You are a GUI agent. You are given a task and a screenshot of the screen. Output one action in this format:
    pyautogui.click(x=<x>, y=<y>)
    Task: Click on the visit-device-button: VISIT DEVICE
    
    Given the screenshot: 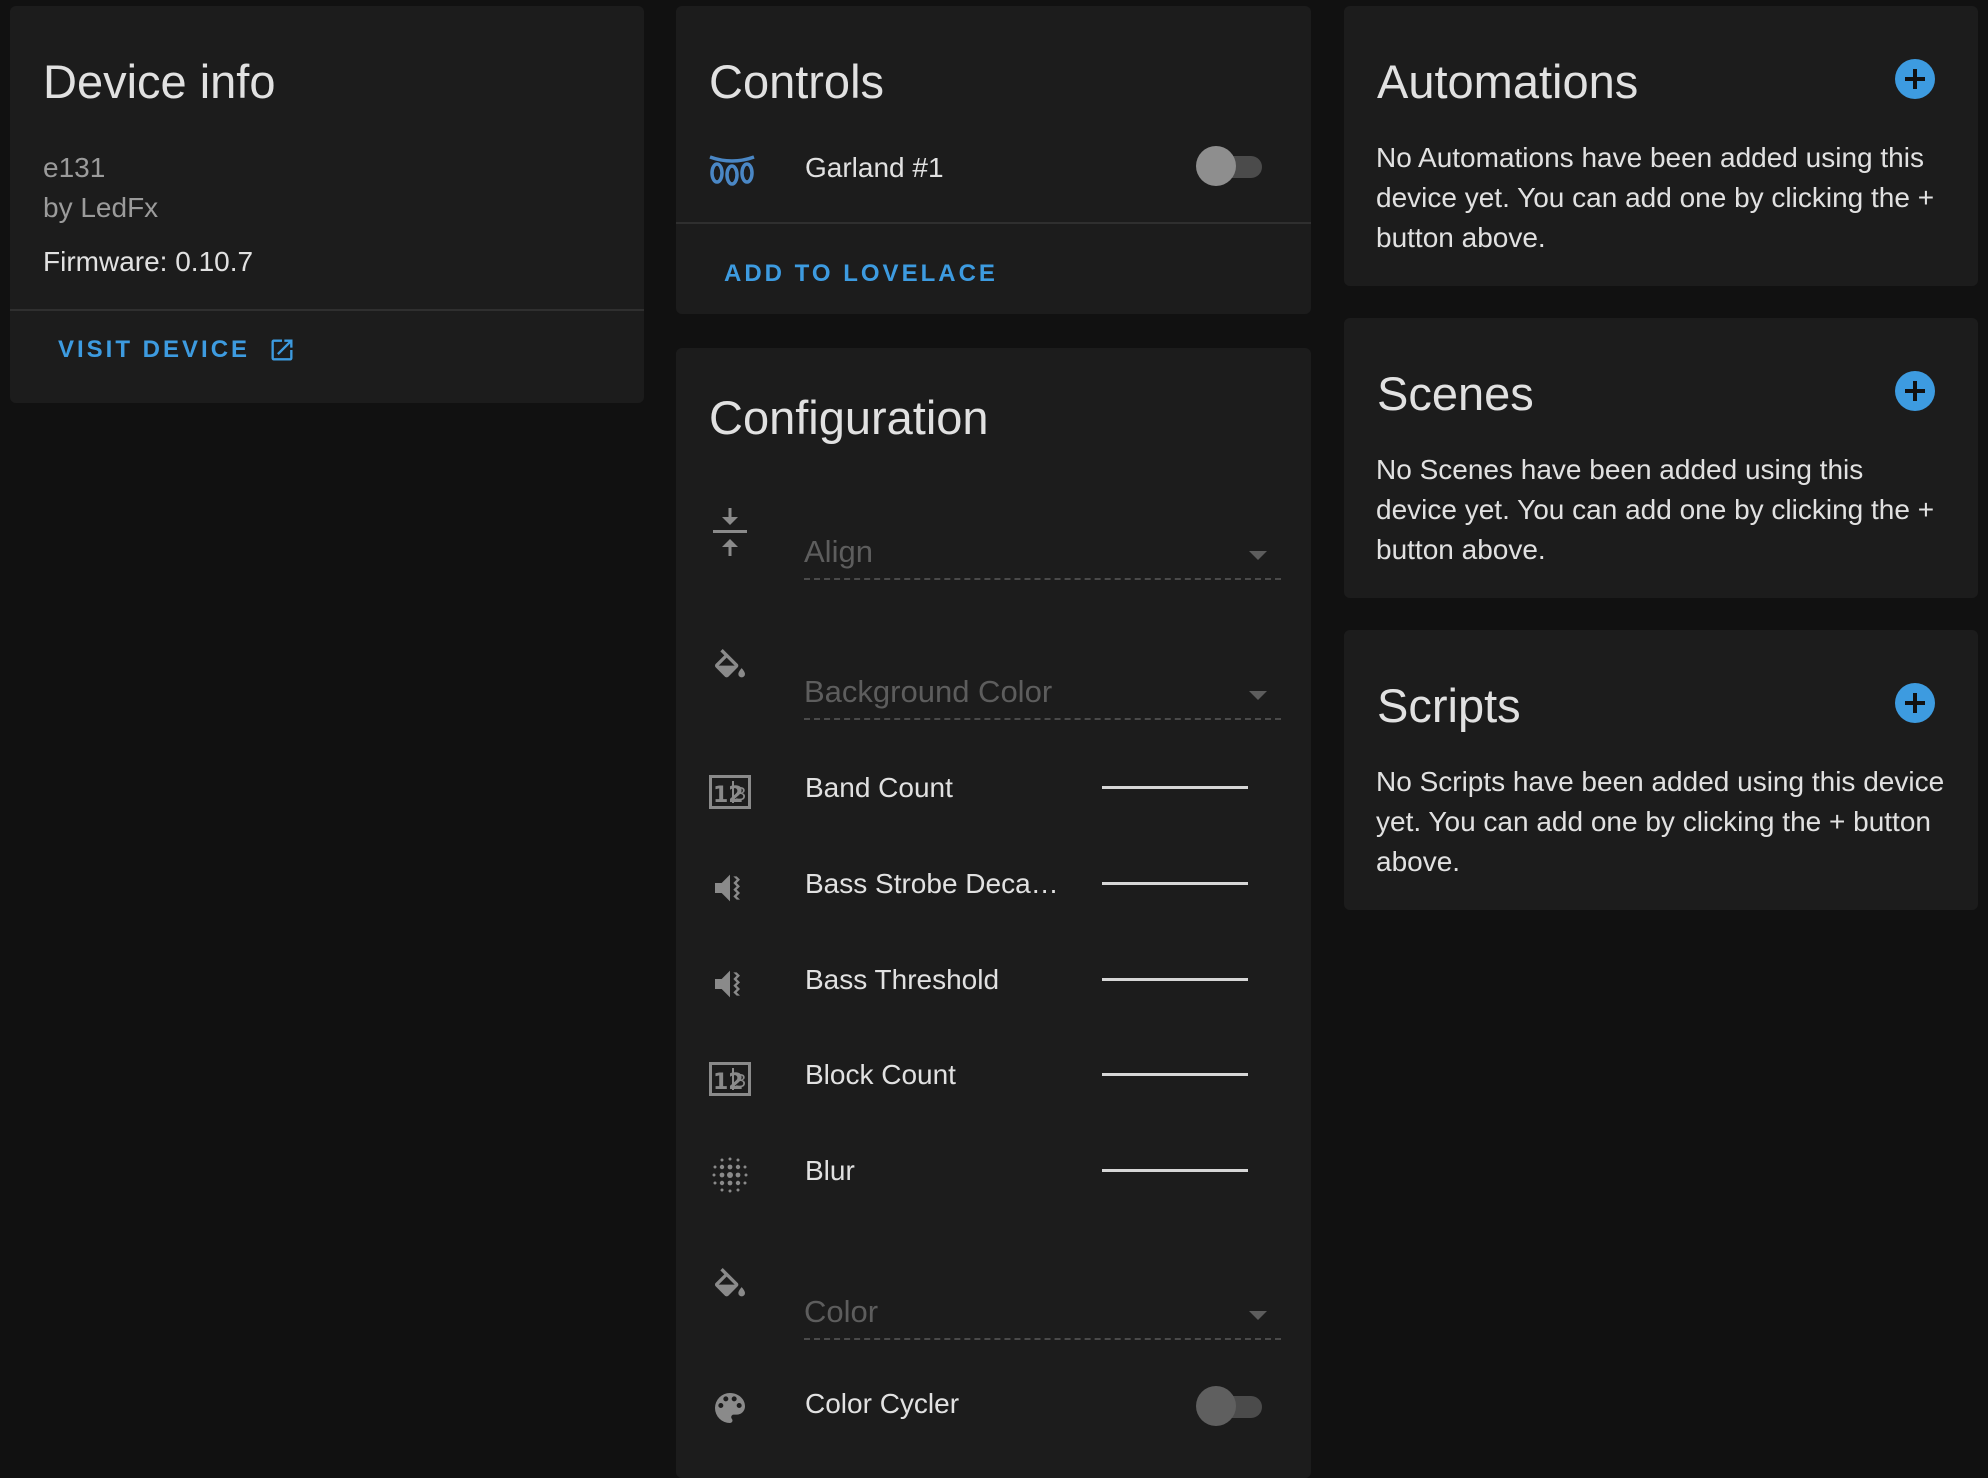 What is the action you would take?
    pyautogui.click(x=177, y=350)
    